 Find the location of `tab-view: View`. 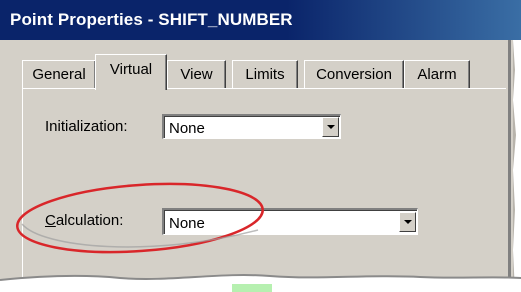

tab-view: View is located at coordinates (196, 74).